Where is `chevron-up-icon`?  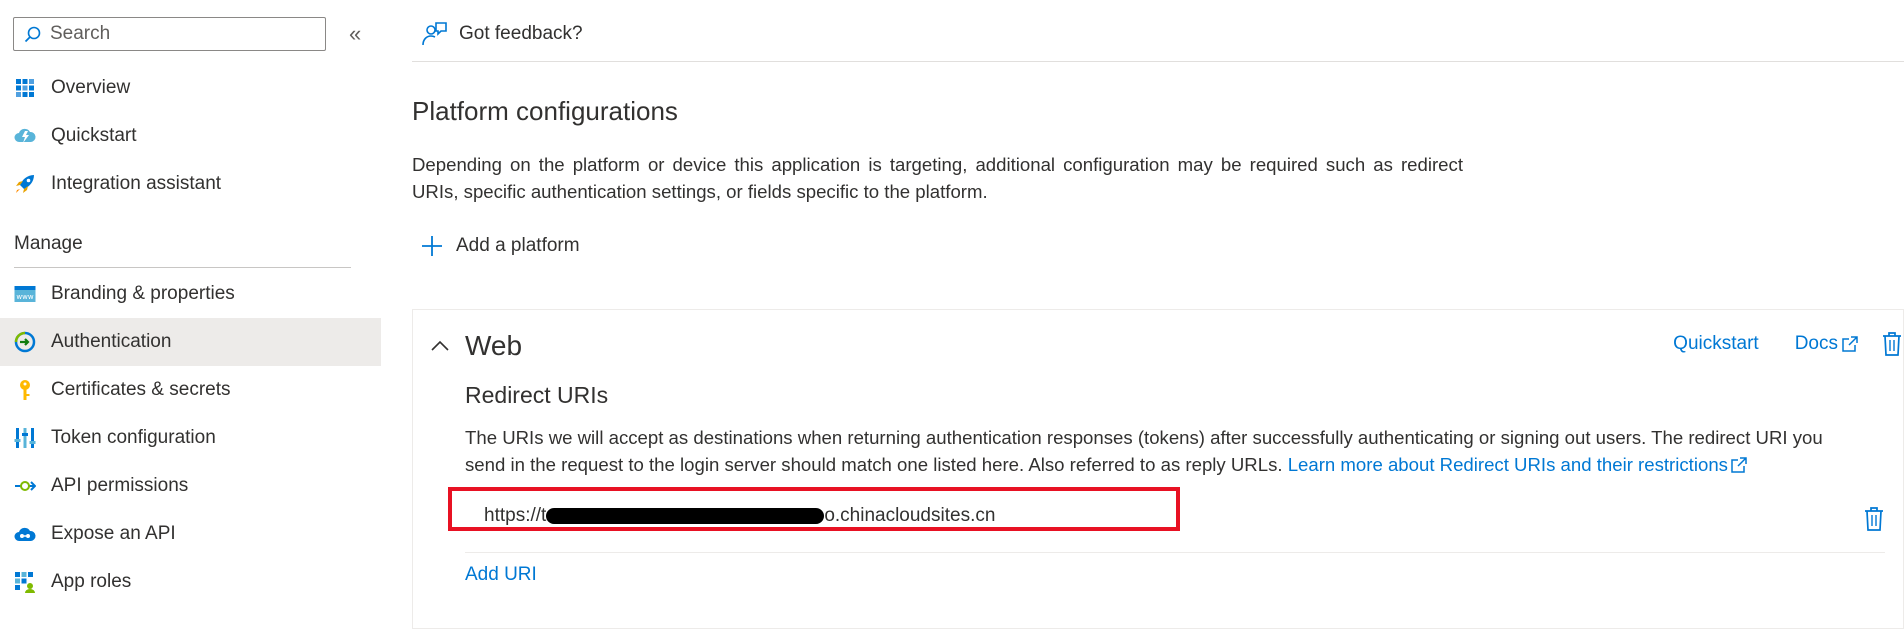 chevron-up-icon is located at coordinates (440, 345).